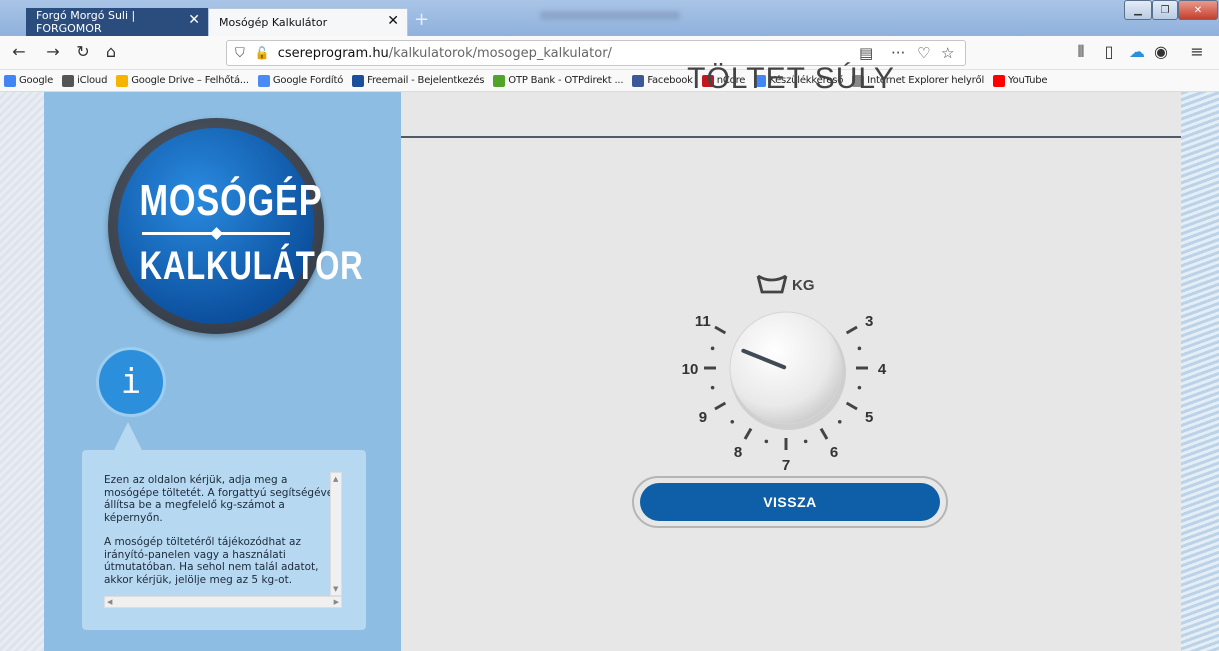 This screenshot has height=651, width=1219. Describe the element at coordinates (786, 465) in the screenshot. I see `dial-number: 7` at that location.